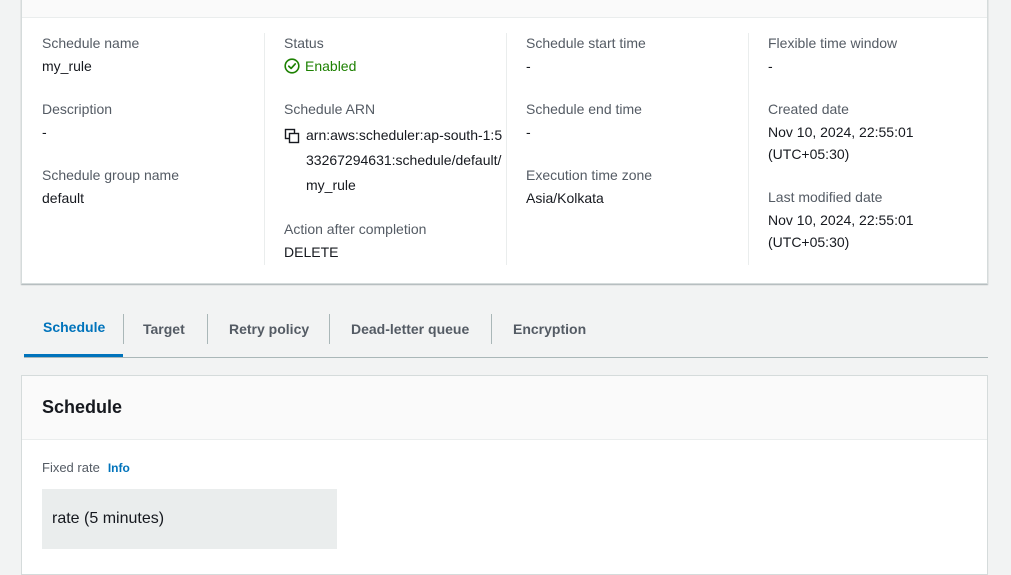  I want to click on last-modified-date-label: Last modified date, so click(825, 197).